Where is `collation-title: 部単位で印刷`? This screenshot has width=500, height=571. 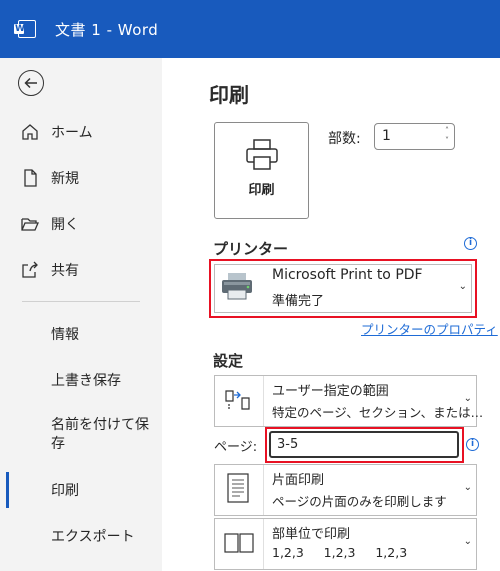
collation-title: 部単位で印刷 is located at coordinates (311, 534).